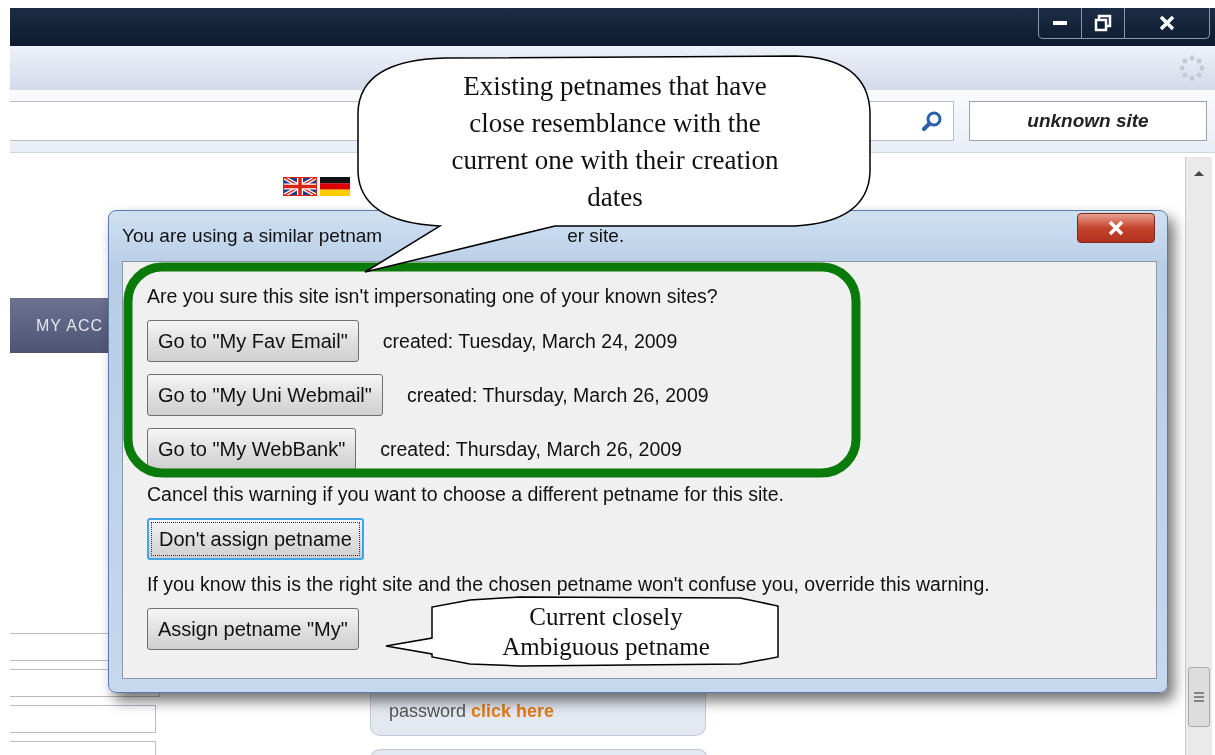 The image size is (1215, 755). Describe the element at coordinates (433, 296) in the screenshot. I see `prompt-text: Are you sure this site isn't impersonating one of your known sites?` at that location.